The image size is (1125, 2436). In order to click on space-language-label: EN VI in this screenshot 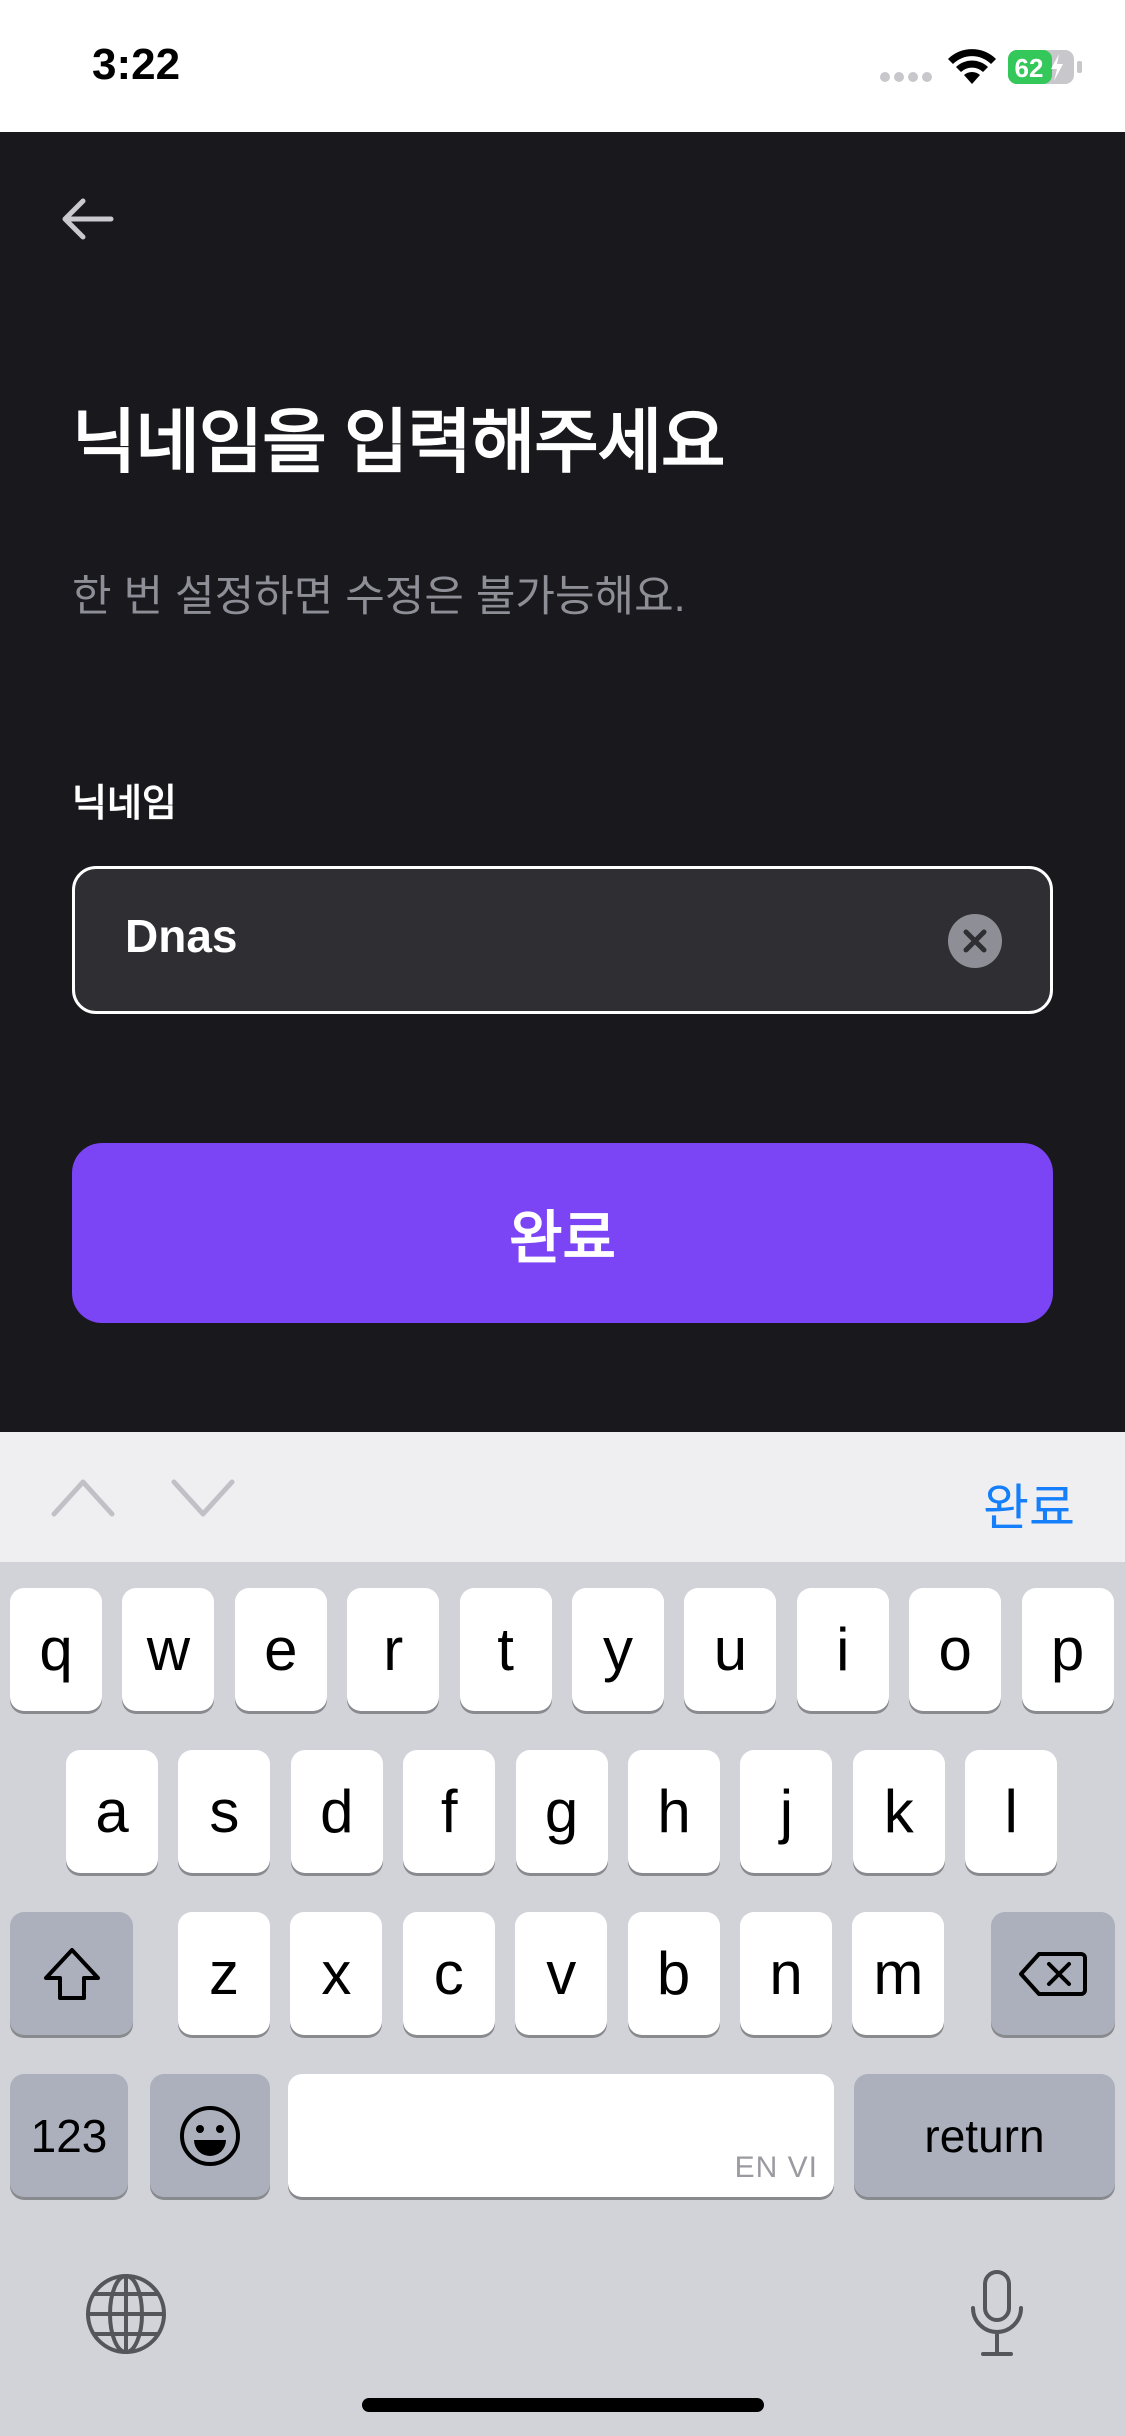, I will do `click(776, 2167)`.